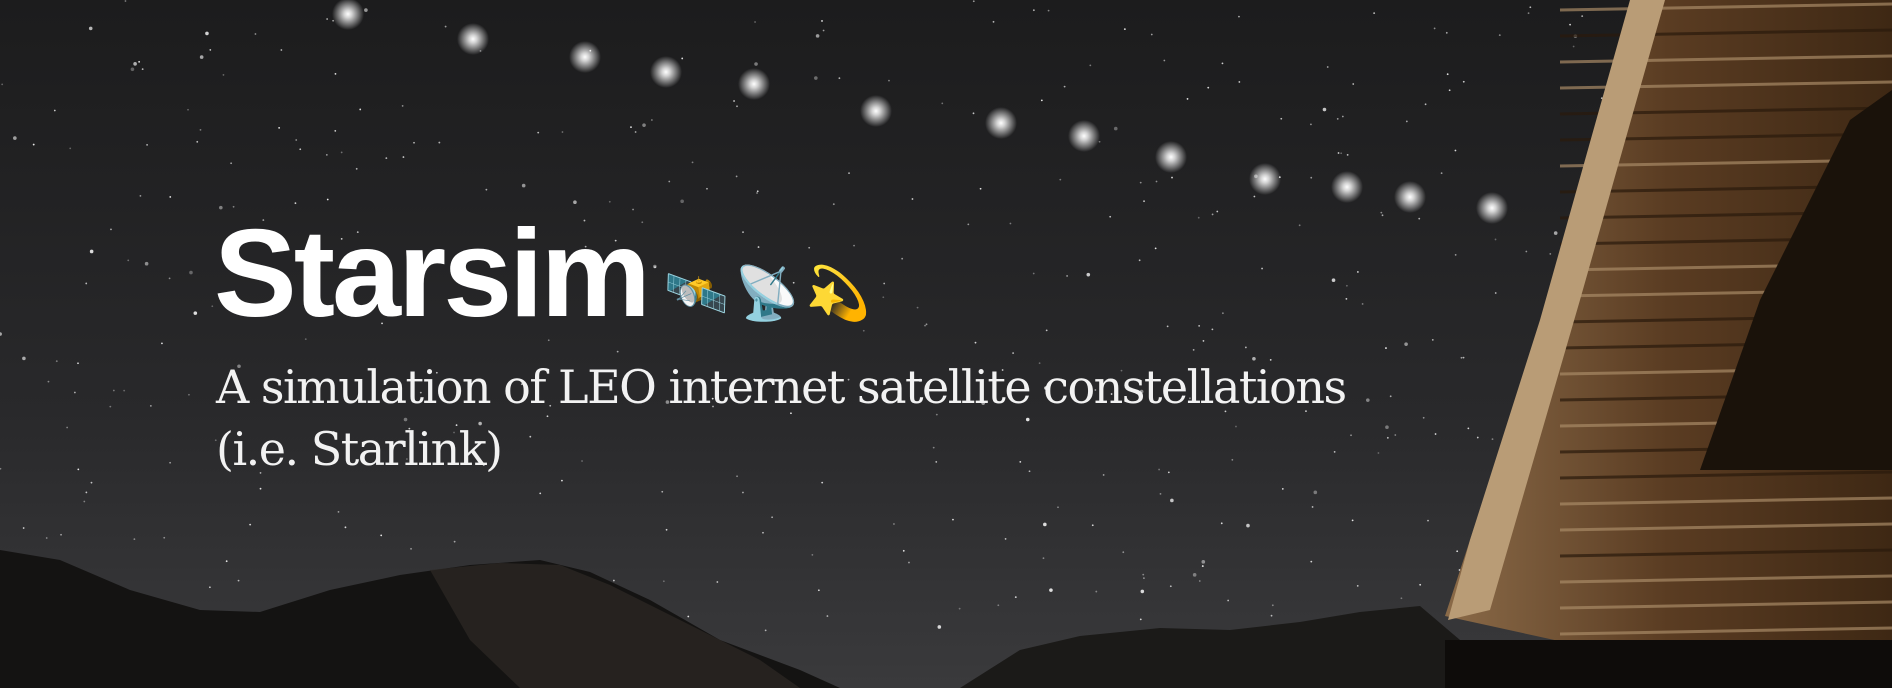  What do you see at coordinates (359, 449) in the screenshot?
I see `subtitle-line-2: (i.e. Starlink)` at bounding box center [359, 449].